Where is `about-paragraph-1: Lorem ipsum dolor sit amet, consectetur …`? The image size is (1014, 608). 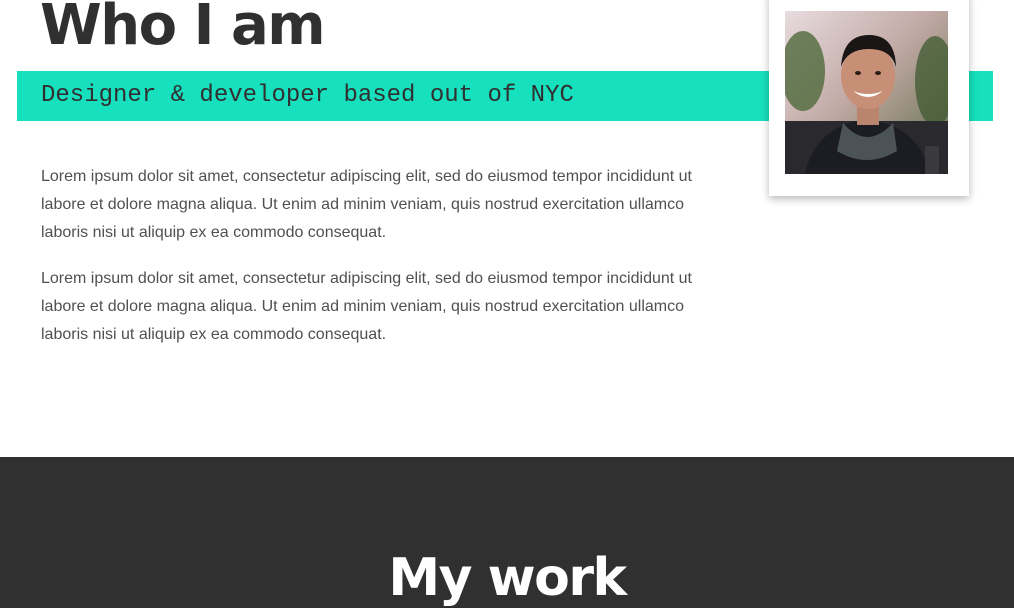
about-paragraph-1: Lorem ipsum dolor sit amet, consectetur … is located at coordinates (366, 204).